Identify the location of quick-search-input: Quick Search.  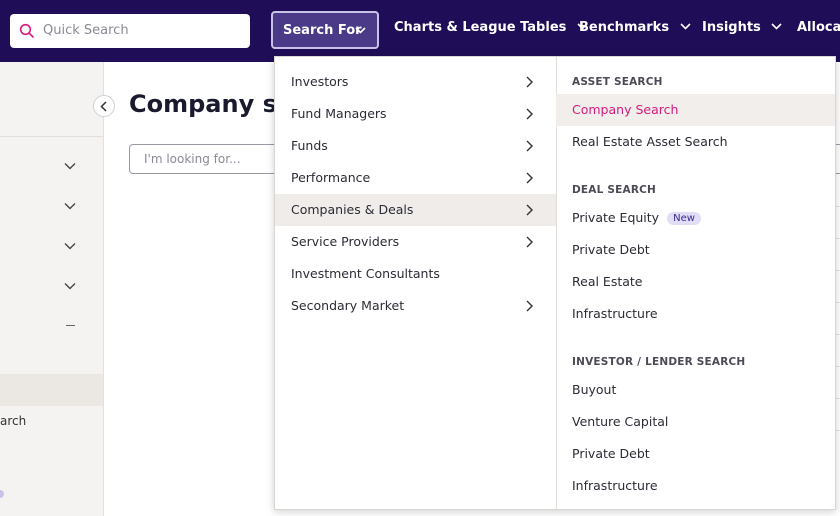
(130, 31).